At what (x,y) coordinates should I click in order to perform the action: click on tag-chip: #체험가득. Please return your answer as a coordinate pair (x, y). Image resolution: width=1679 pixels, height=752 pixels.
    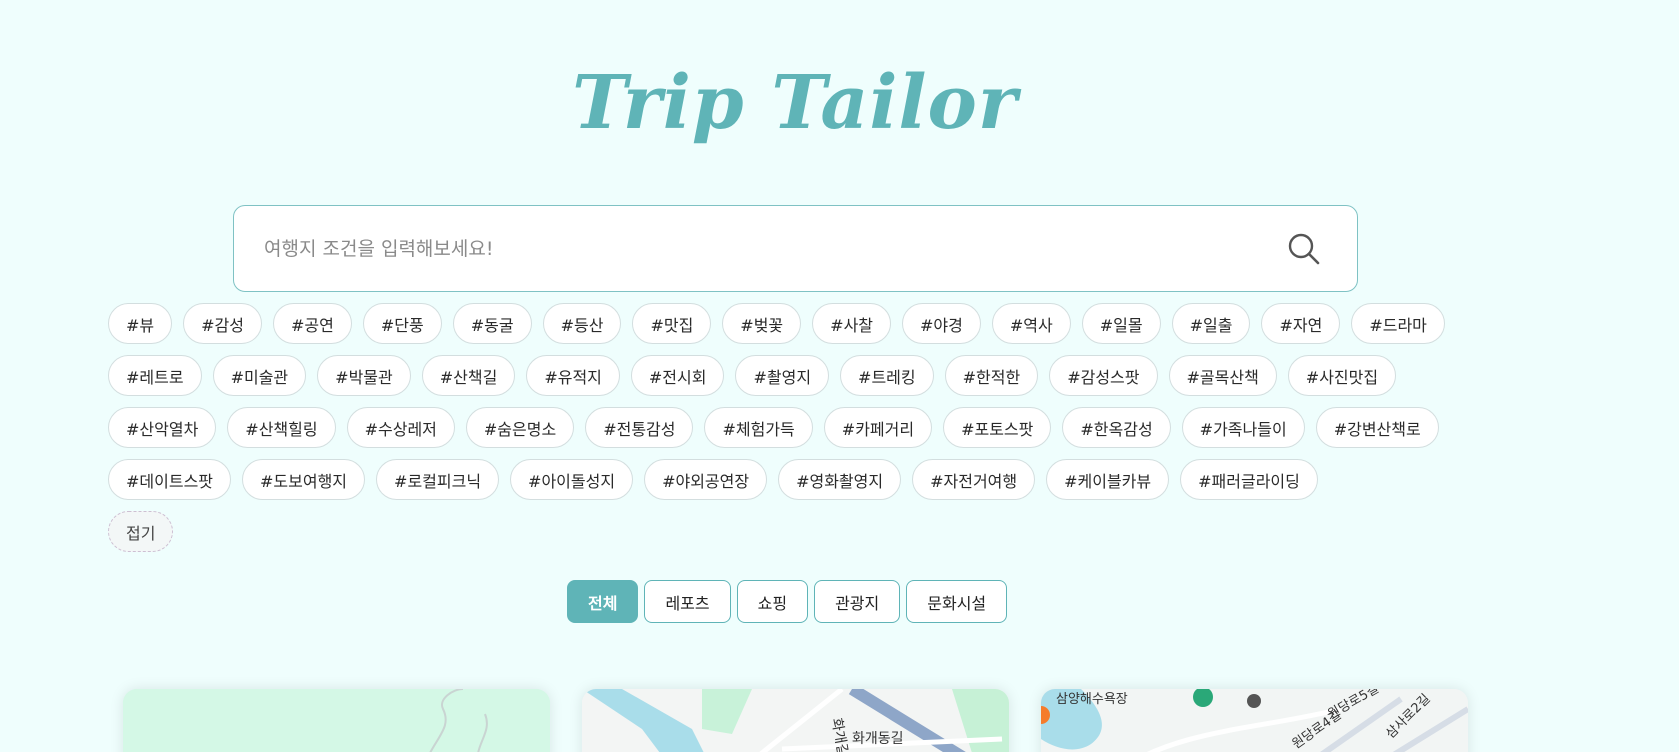
    Looking at the image, I should click on (758, 427).